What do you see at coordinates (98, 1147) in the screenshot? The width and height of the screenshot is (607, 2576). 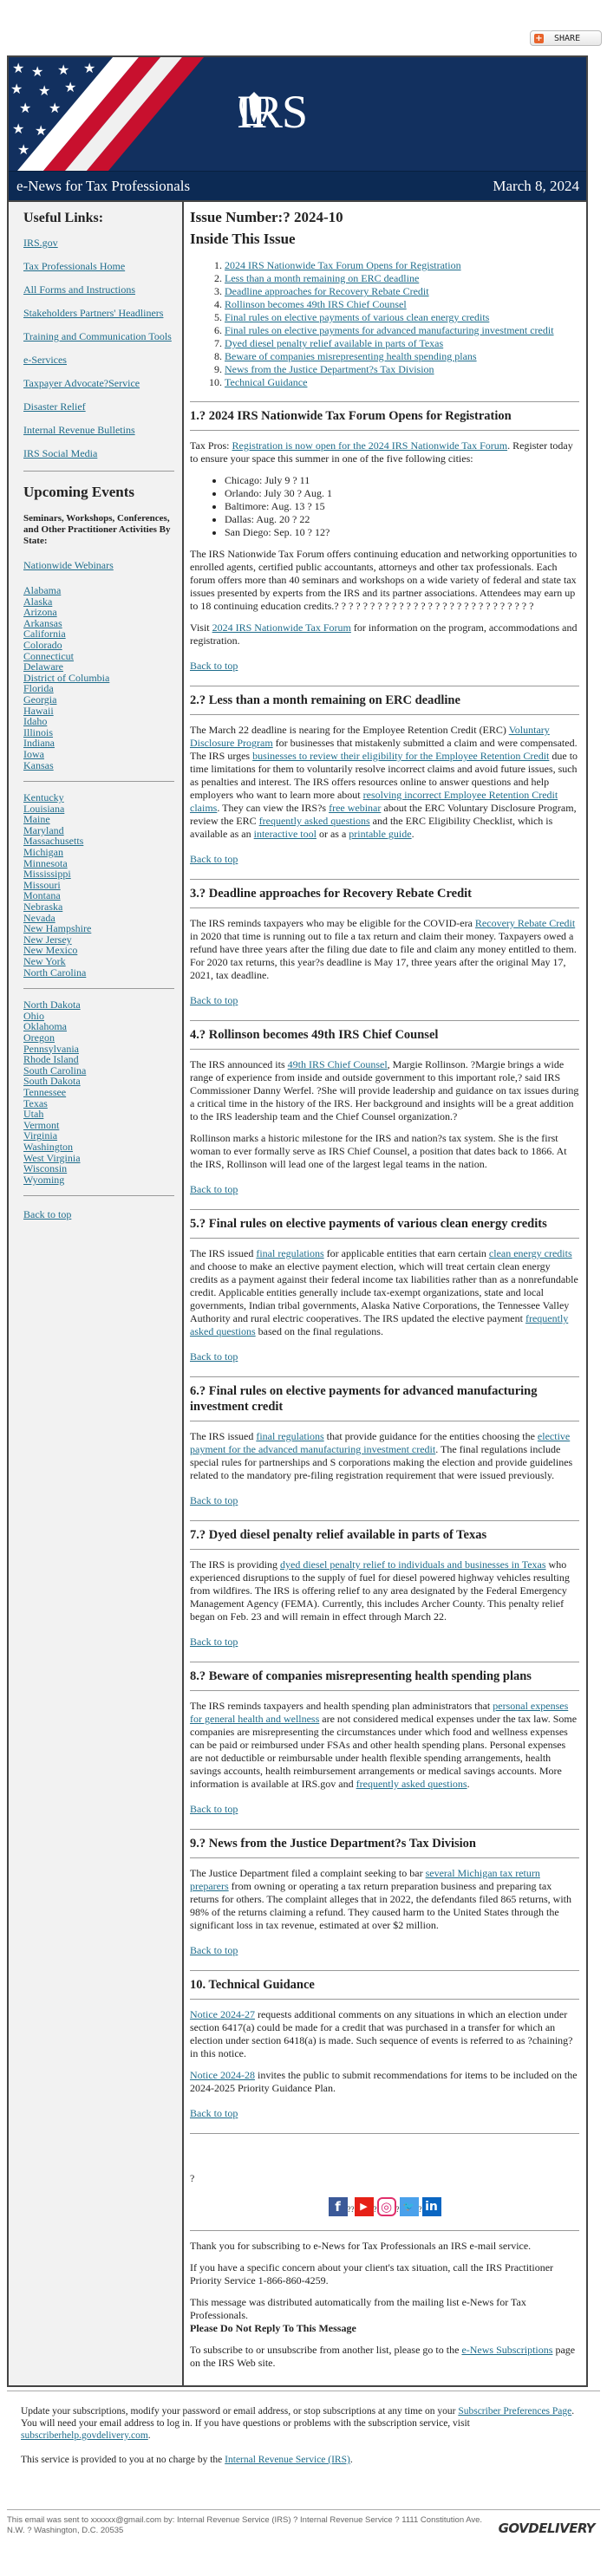 I see `state-link: Washington` at bounding box center [98, 1147].